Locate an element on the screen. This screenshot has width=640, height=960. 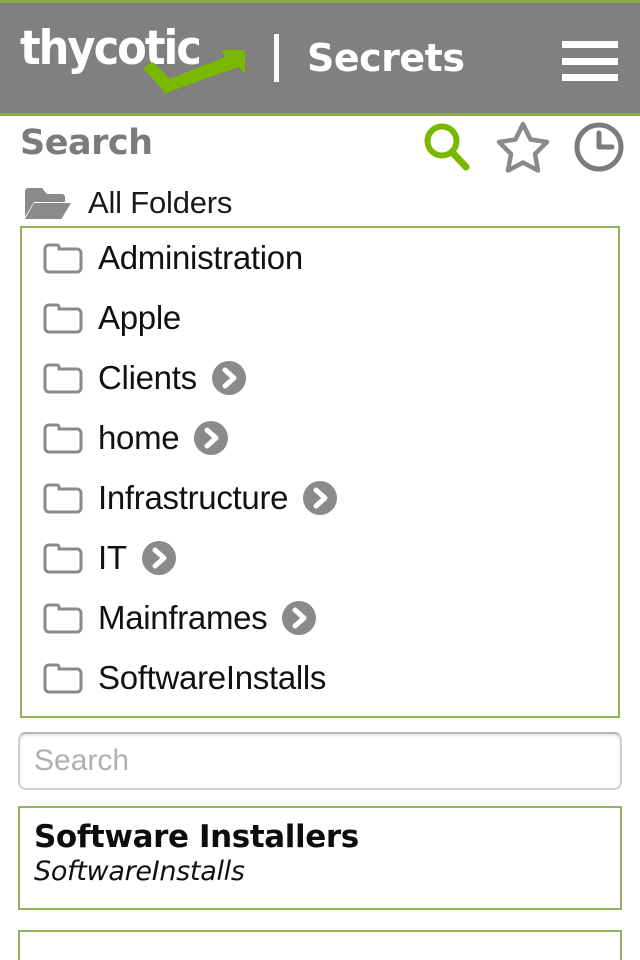
view-tabs is located at coordinates (523, 147).